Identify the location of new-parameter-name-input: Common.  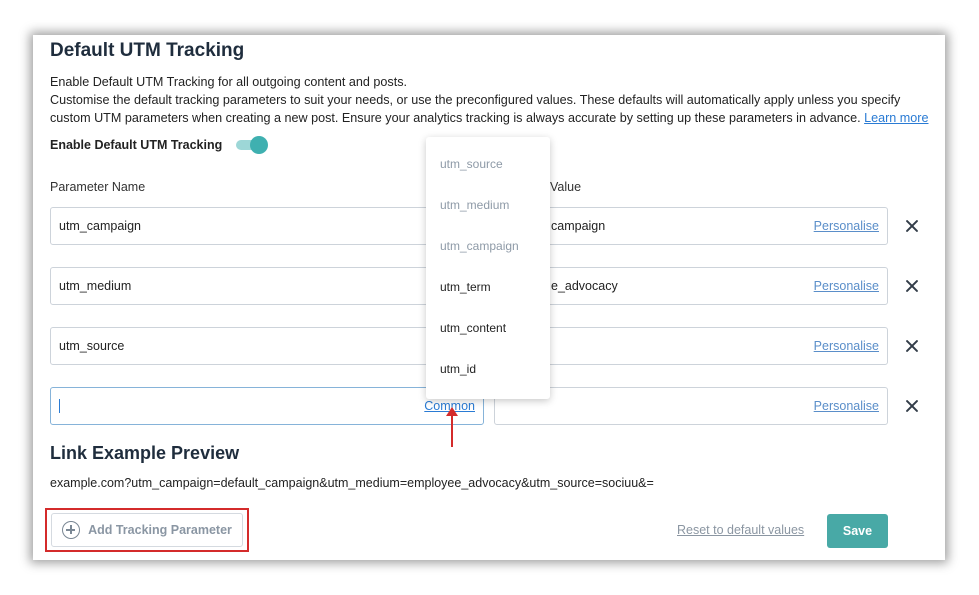
(267, 406).